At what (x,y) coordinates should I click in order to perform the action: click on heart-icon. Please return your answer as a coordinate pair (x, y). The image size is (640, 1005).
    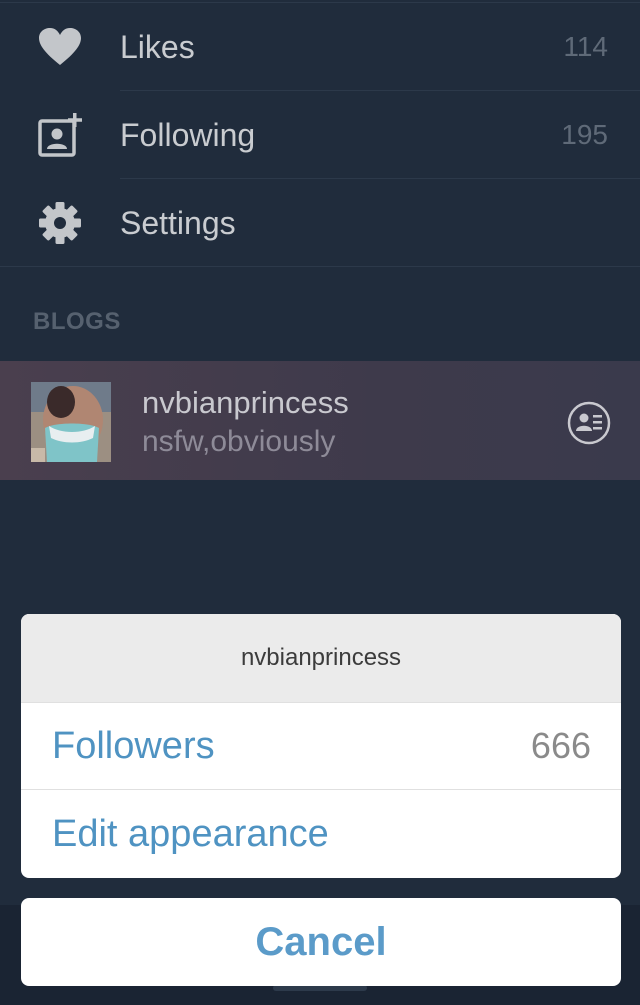
    Looking at the image, I should click on (60, 47).